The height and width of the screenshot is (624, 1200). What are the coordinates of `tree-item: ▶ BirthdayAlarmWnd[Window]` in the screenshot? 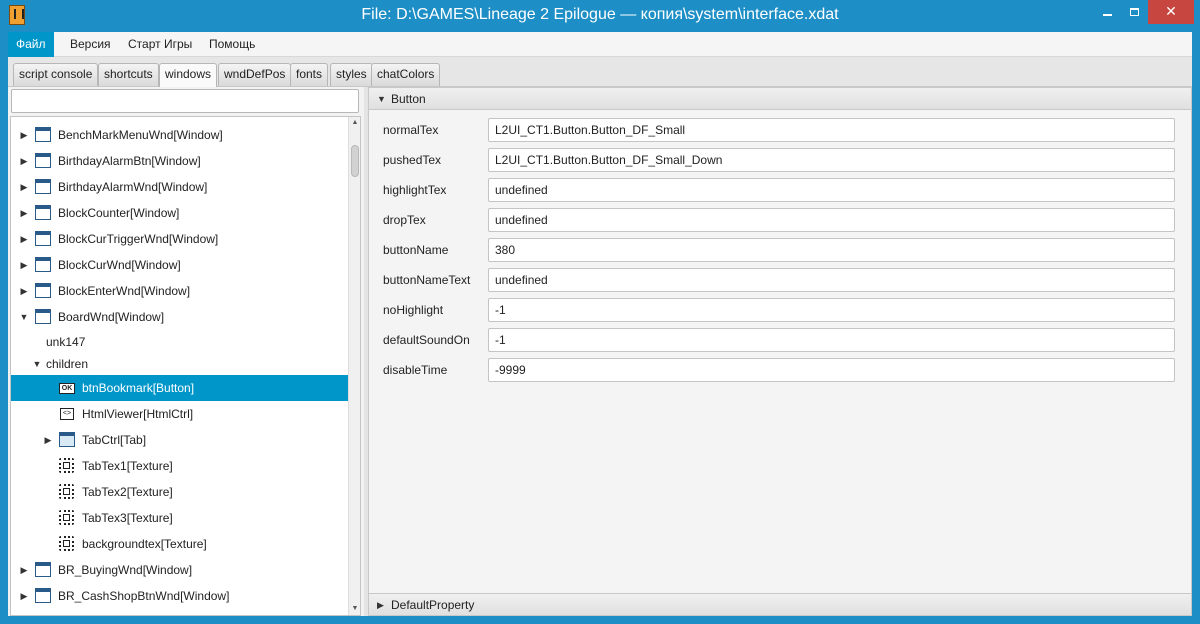 It's located at (179, 187).